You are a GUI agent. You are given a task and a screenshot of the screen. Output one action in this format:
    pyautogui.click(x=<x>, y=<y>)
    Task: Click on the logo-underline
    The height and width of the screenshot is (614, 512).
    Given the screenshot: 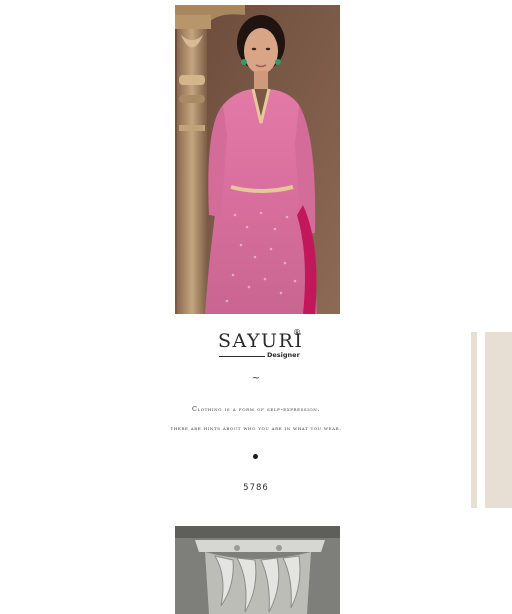 What is the action you would take?
    pyautogui.click(x=242, y=356)
    